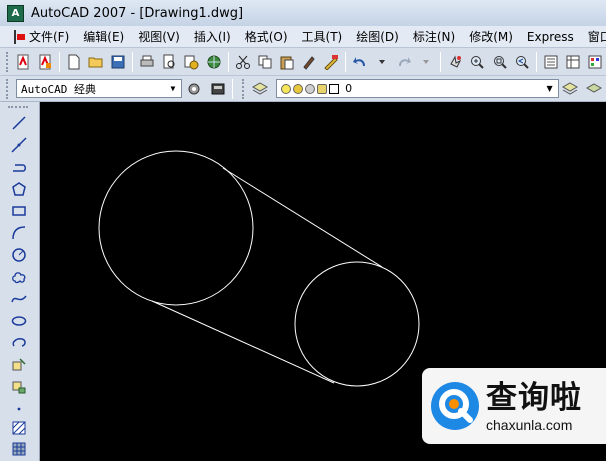 Image resolution: width=606 pixels, height=461 pixels. Describe the element at coordinates (357, 324) in the screenshot. I see `small-circle` at that location.